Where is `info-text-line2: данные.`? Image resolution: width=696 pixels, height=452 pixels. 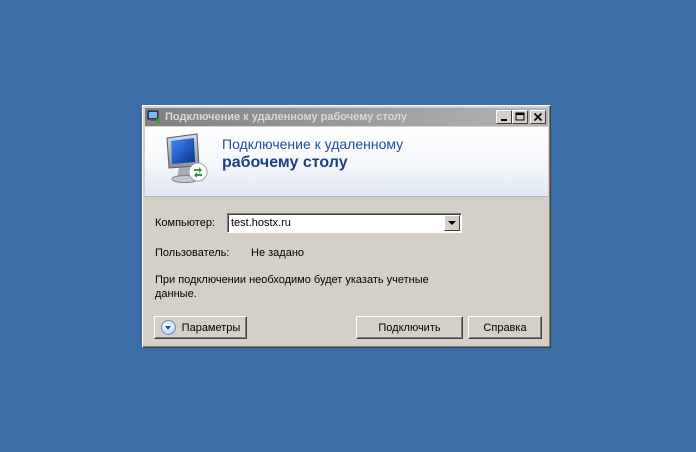
info-text-line2: данные. is located at coordinates (176, 294).